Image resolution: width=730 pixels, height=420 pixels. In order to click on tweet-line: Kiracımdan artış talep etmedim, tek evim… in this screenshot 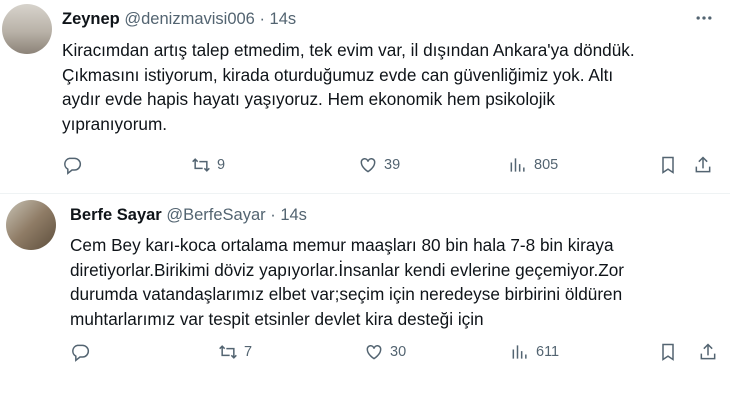, I will do `click(348, 50)`.